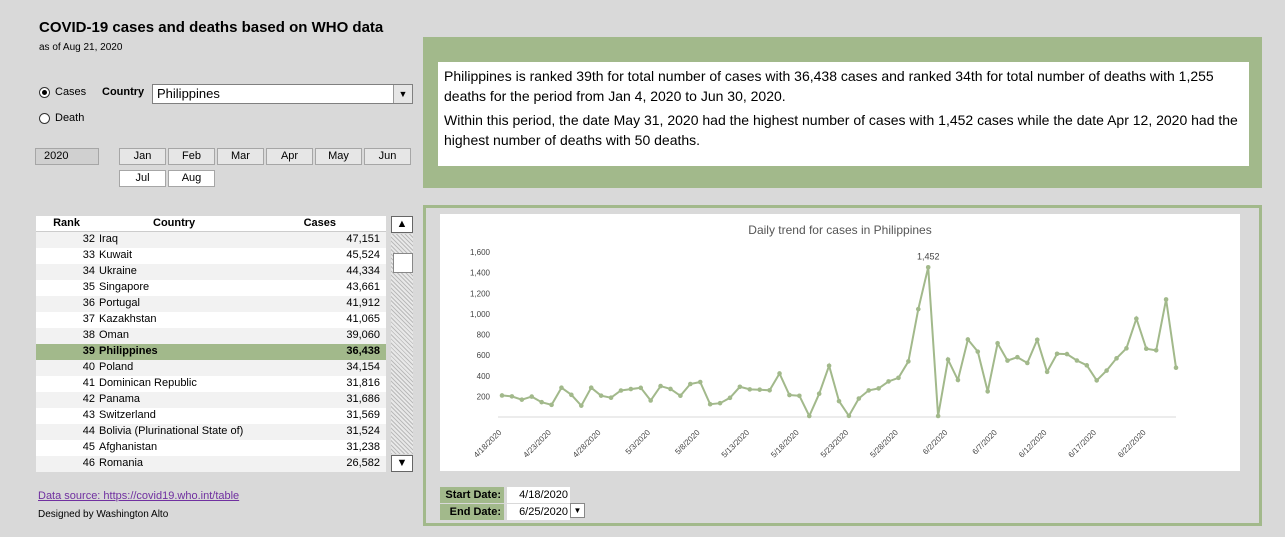 The height and width of the screenshot is (537, 1285). I want to click on rank-cell: 34, so click(88, 271).